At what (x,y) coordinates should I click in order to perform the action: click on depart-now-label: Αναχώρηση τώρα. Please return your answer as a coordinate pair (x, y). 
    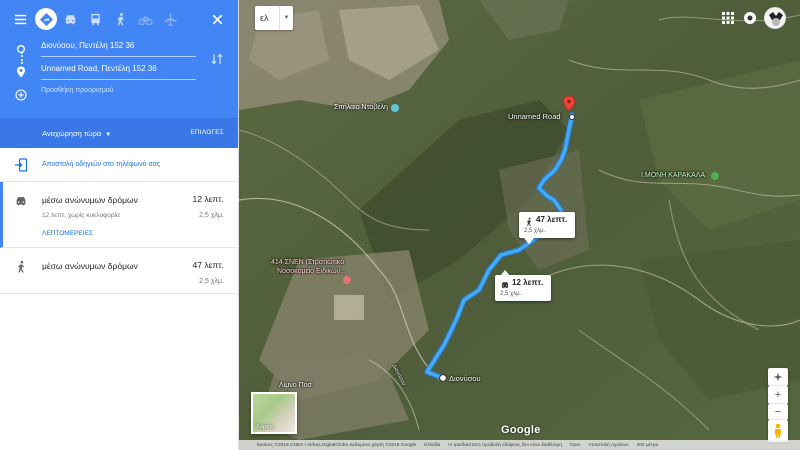
    Looking at the image, I should click on (72, 133).